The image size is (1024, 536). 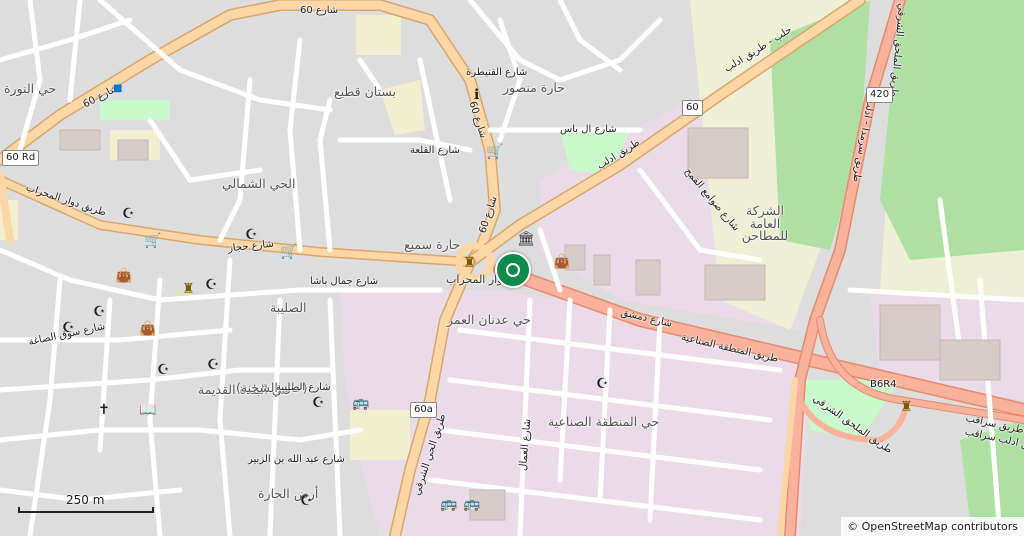 What do you see at coordinates (432, 244) in the screenshot?
I see `label-haret-samie: حارة سميع` at bounding box center [432, 244].